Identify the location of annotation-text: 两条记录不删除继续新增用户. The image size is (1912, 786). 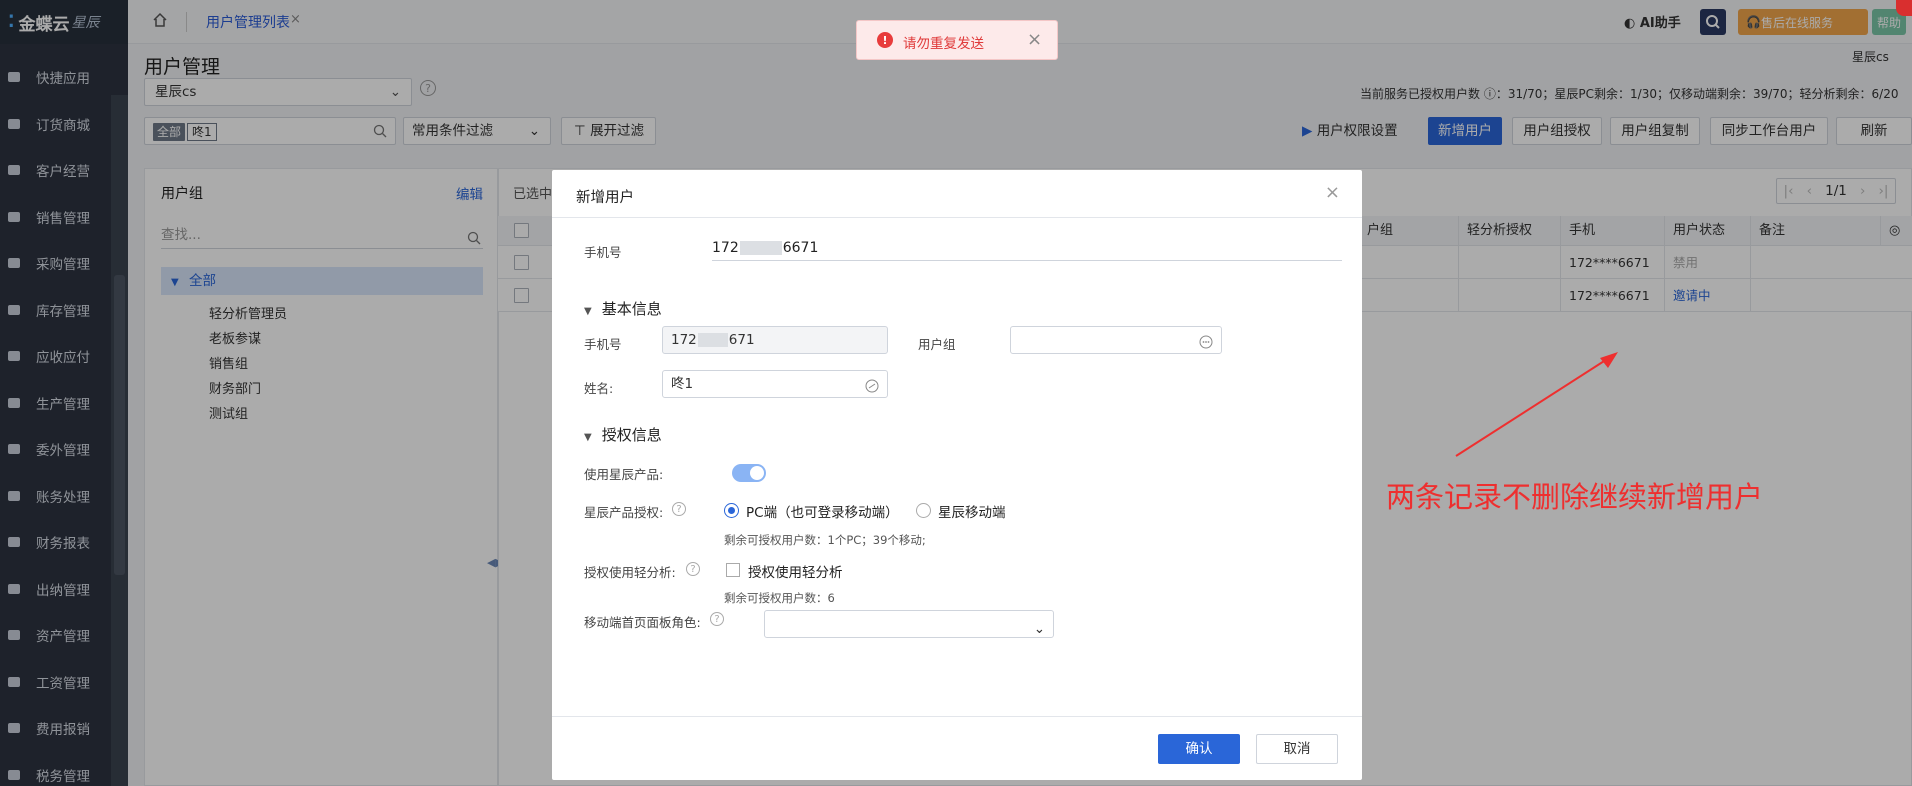
(1575, 497).